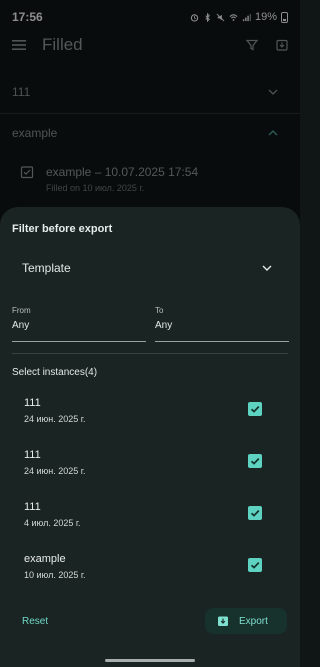 This screenshot has width=320, height=667. What do you see at coordinates (148, 573) in the screenshot?
I see `instance-item: example 10 июл. 2025 г.` at bounding box center [148, 573].